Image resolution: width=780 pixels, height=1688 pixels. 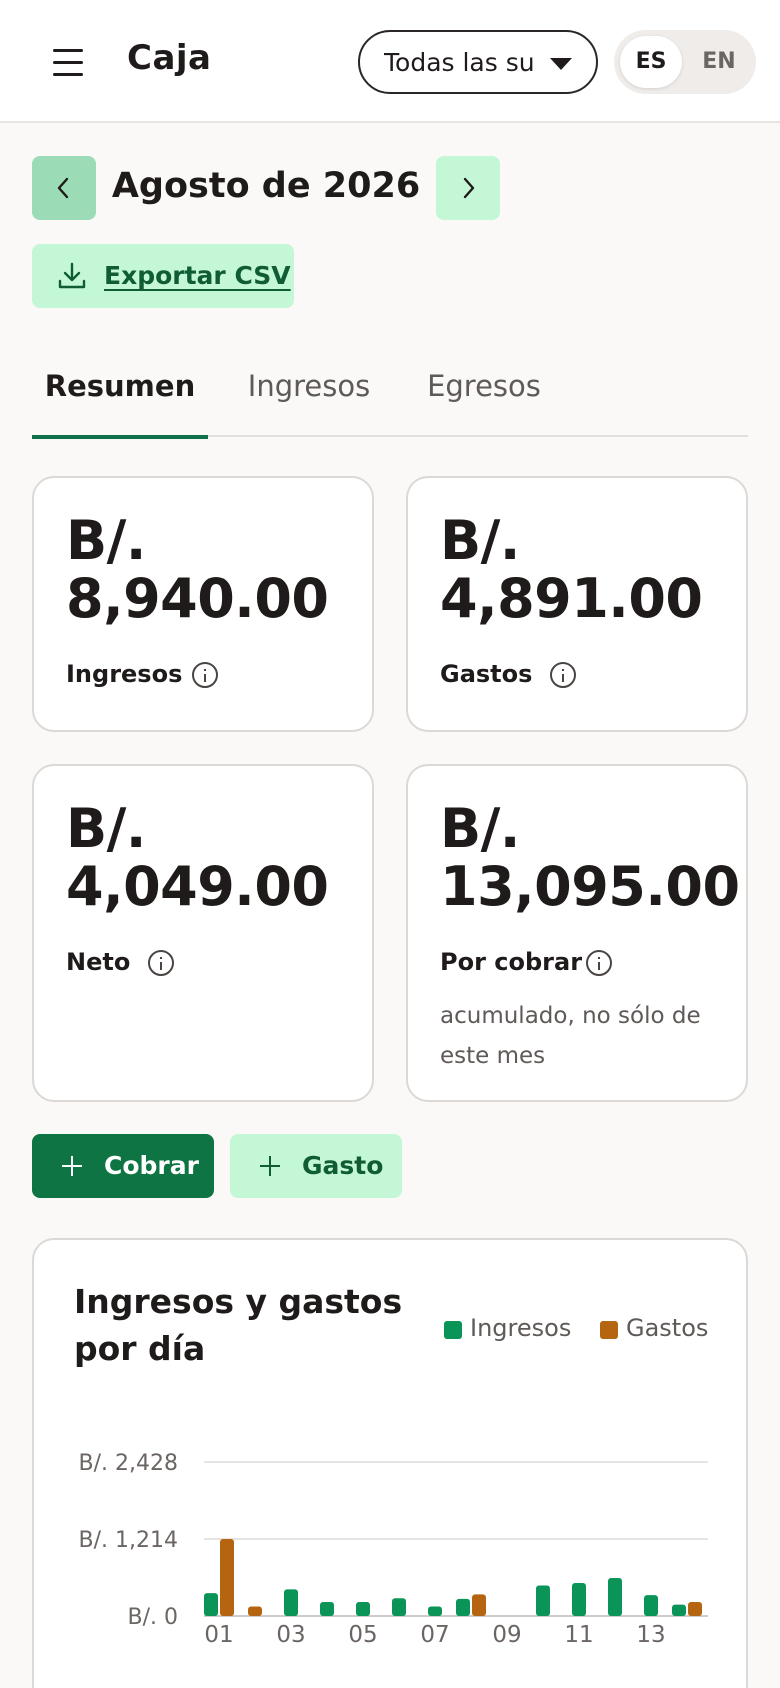 I want to click on branch-select-value: Todas las sucursales, so click(x=459, y=62).